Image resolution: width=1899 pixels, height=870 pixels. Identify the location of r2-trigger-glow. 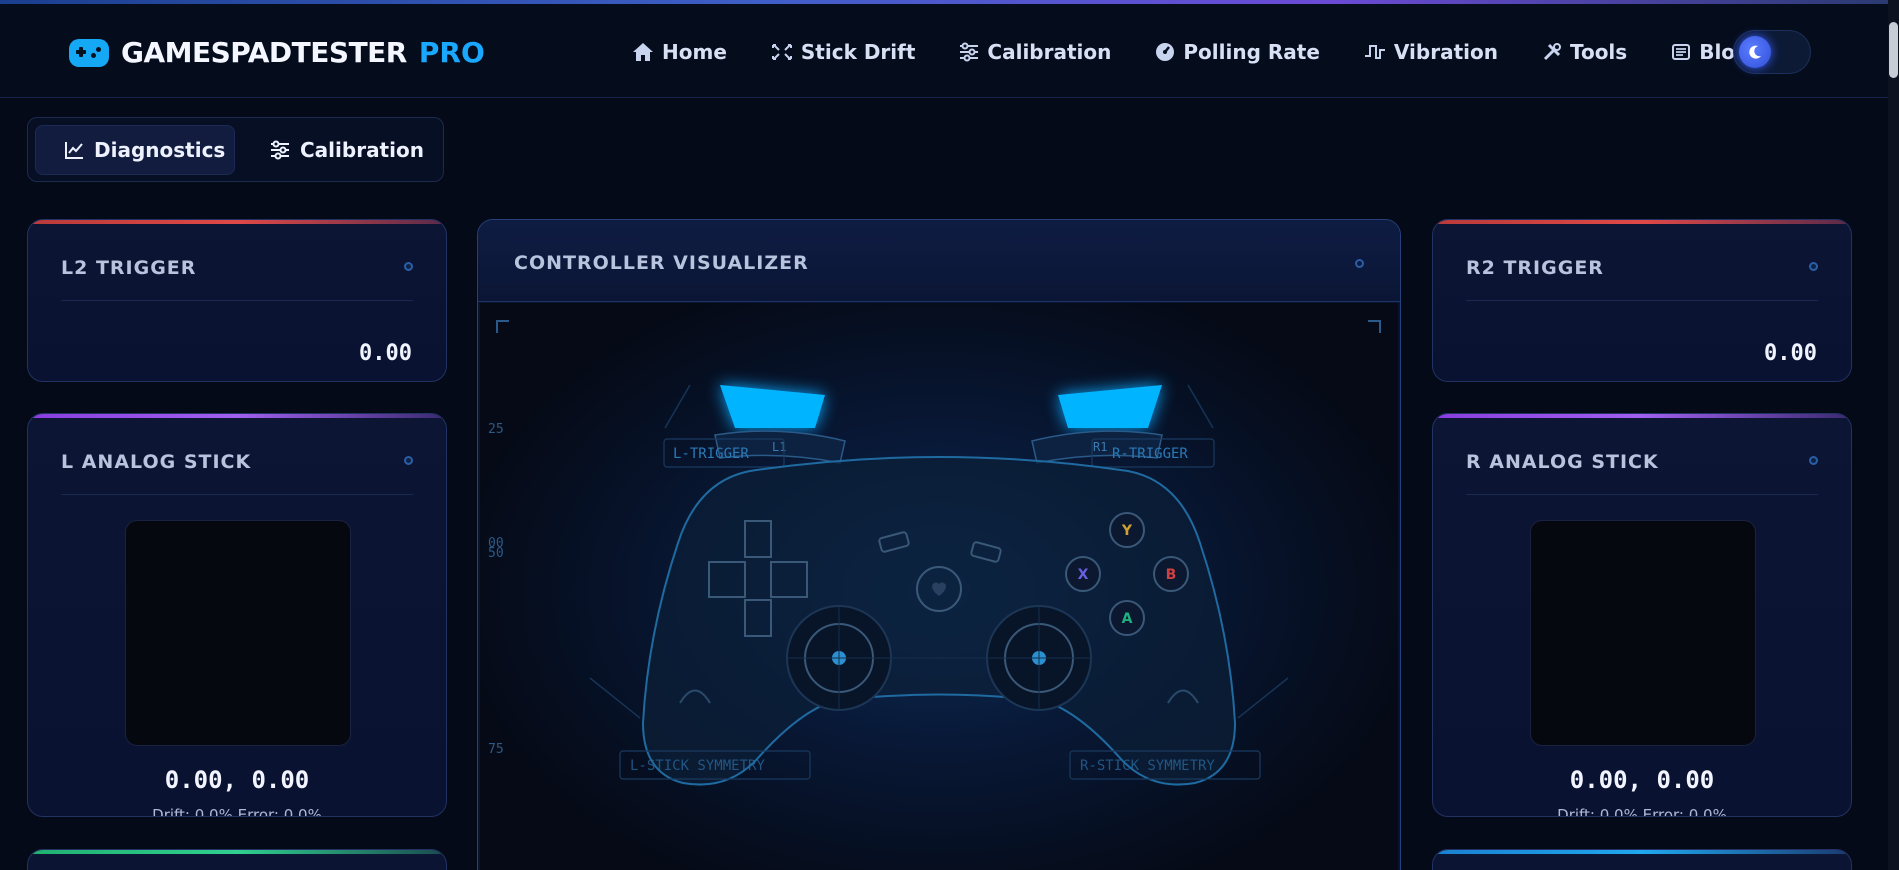
(1110, 406).